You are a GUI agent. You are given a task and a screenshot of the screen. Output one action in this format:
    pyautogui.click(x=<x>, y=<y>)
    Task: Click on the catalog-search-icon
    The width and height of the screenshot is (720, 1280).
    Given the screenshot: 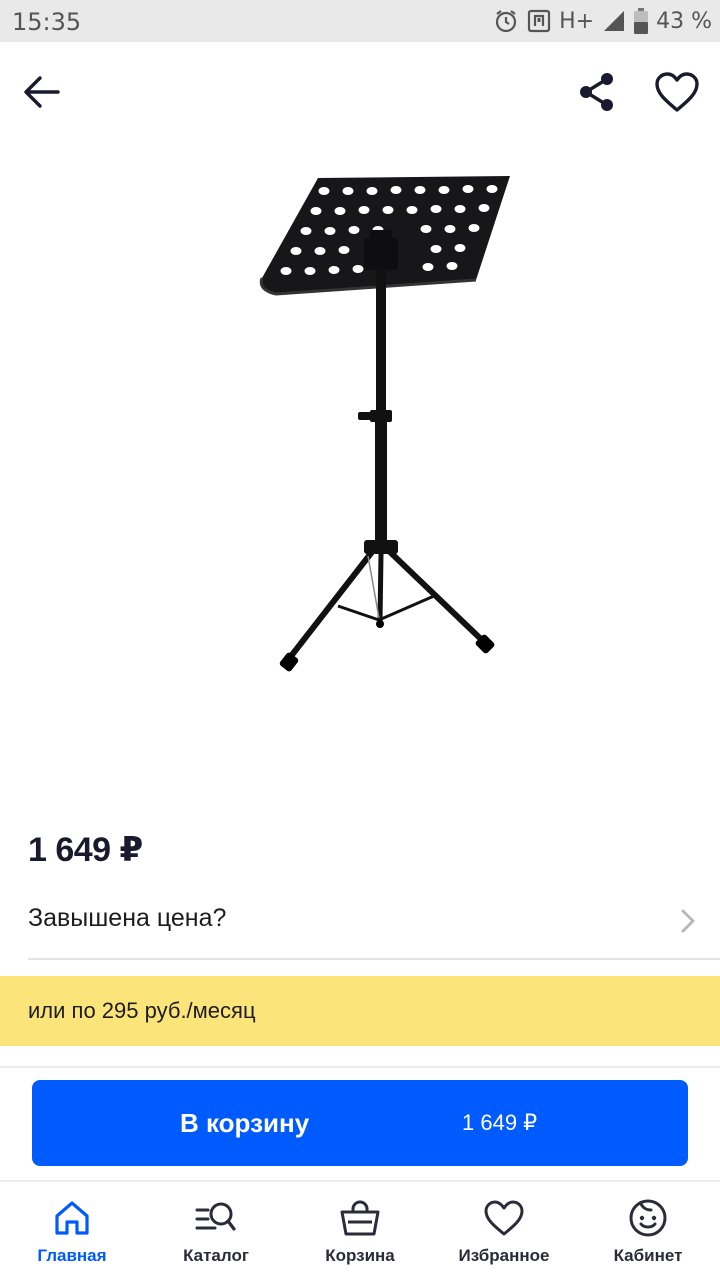 What is the action you would take?
    pyautogui.click(x=216, y=1218)
    